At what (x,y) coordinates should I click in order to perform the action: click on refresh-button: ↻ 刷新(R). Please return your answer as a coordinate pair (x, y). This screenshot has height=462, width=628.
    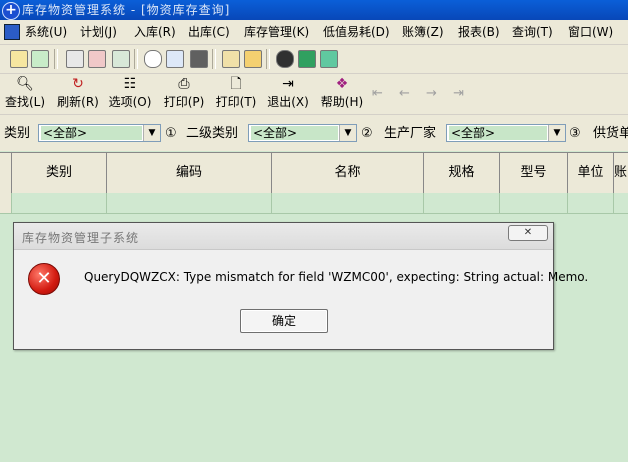
    Looking at the image, I should click on (78, 94).